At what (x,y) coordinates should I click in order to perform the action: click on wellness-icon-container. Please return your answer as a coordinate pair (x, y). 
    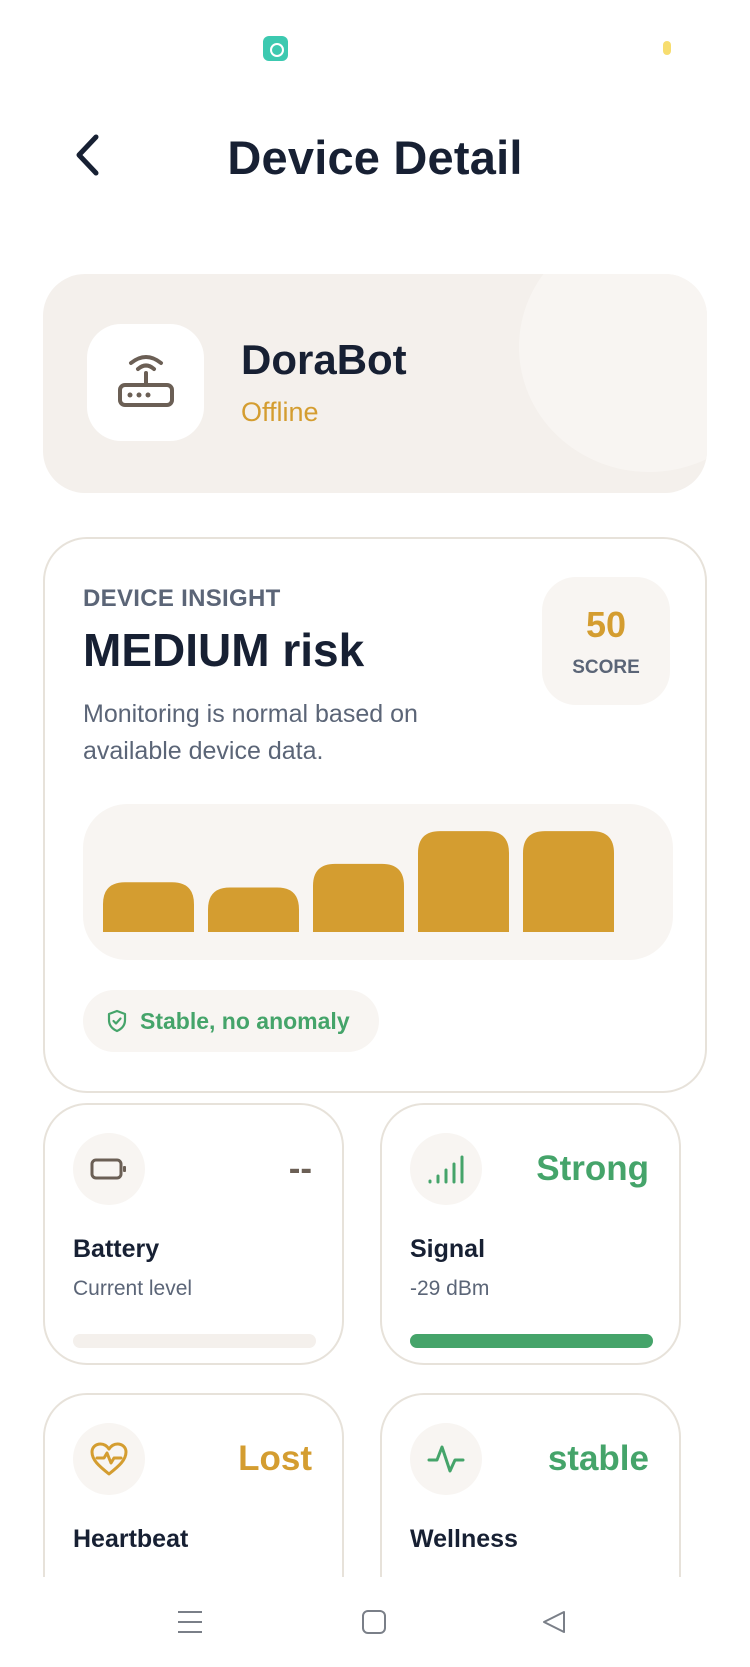
    Looking at the image, I should click on (446, 1459).